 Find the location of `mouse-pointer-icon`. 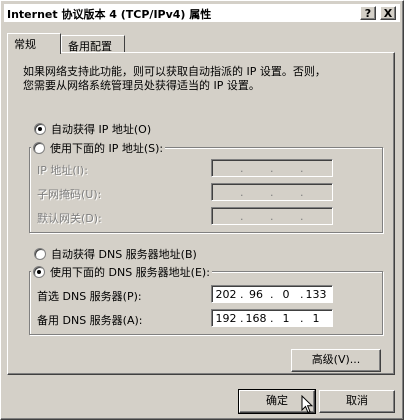

mouse-pointer-icon is located at coordinates (307, 404).